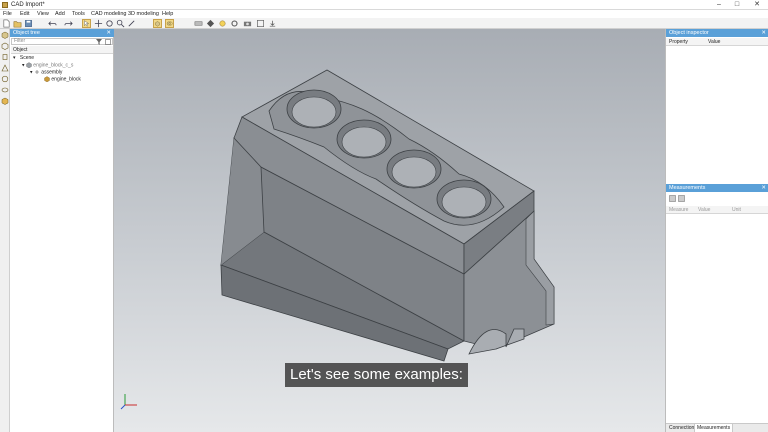 Image resolution: width=768 pixels, height=432 pixels. Describe the element at coordinates (62, 33) in the screenshot. I see `object-tree-header: Object tree ✕` at that location.